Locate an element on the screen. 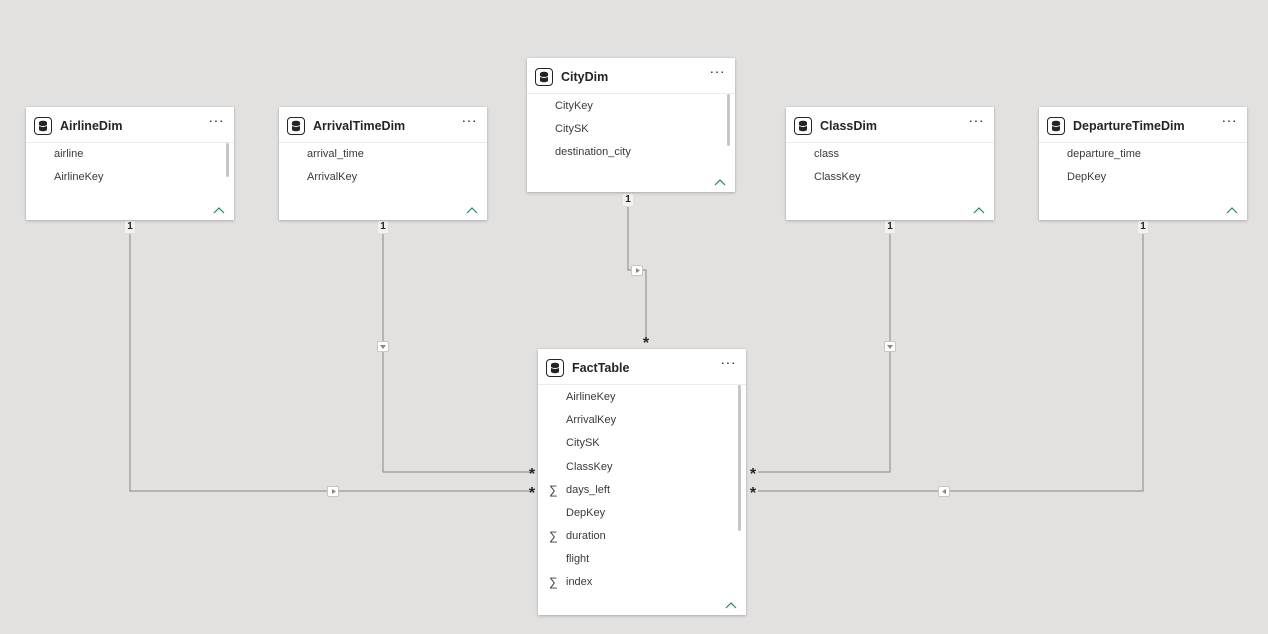 The height and width of the screenshot is (634, 1268). field-class: class is located at coordinates (826, 154).